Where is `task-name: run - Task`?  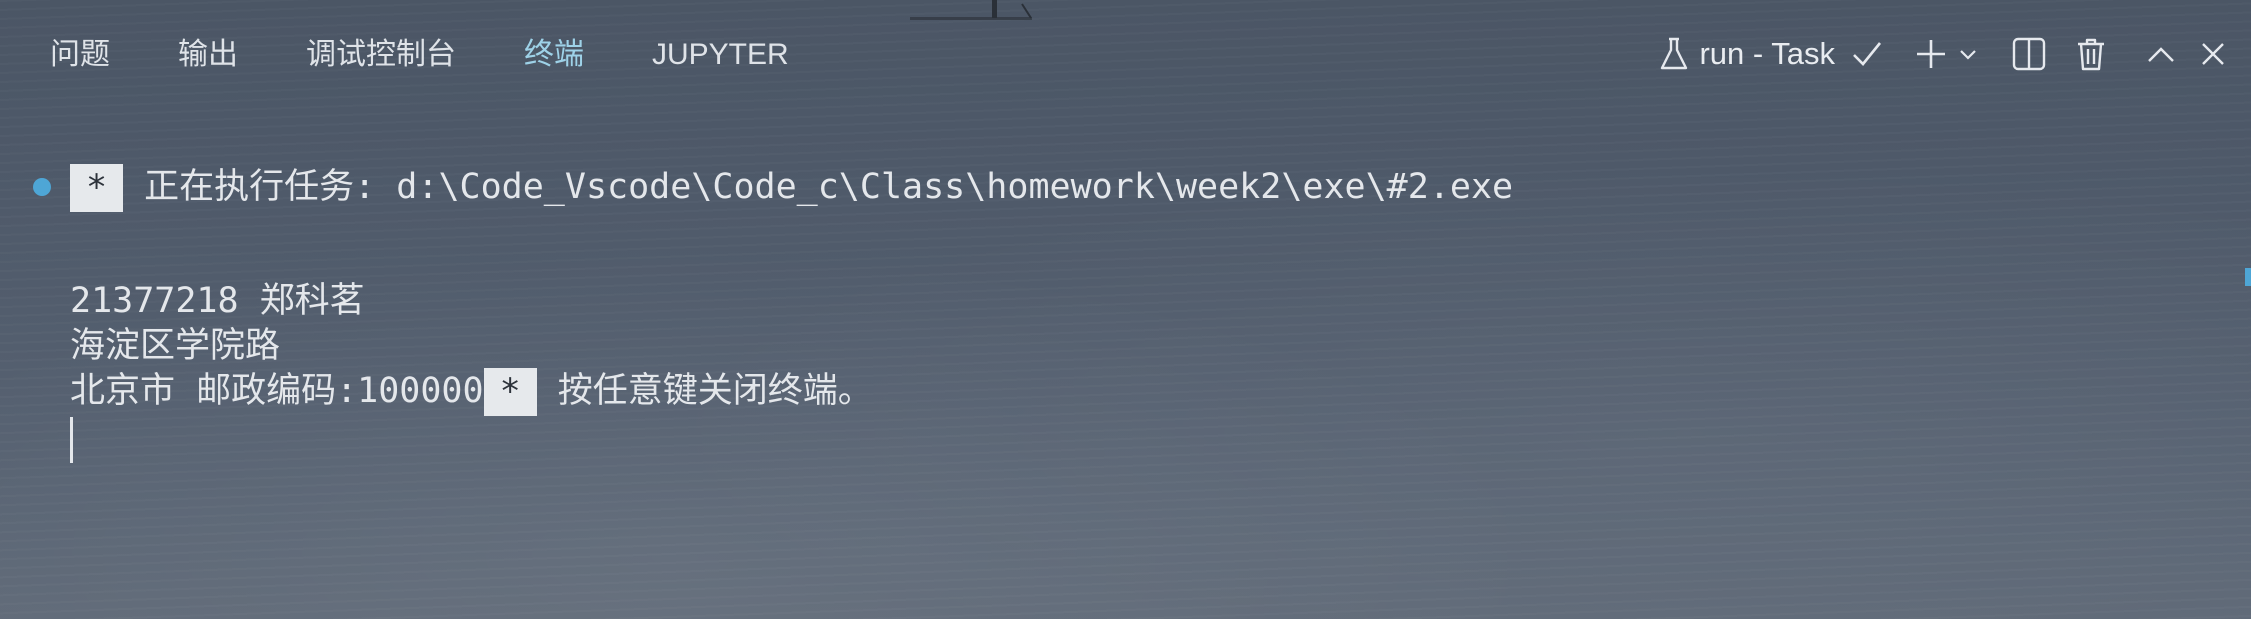 task-name: run - Task is located at coordinates (1767, 53).